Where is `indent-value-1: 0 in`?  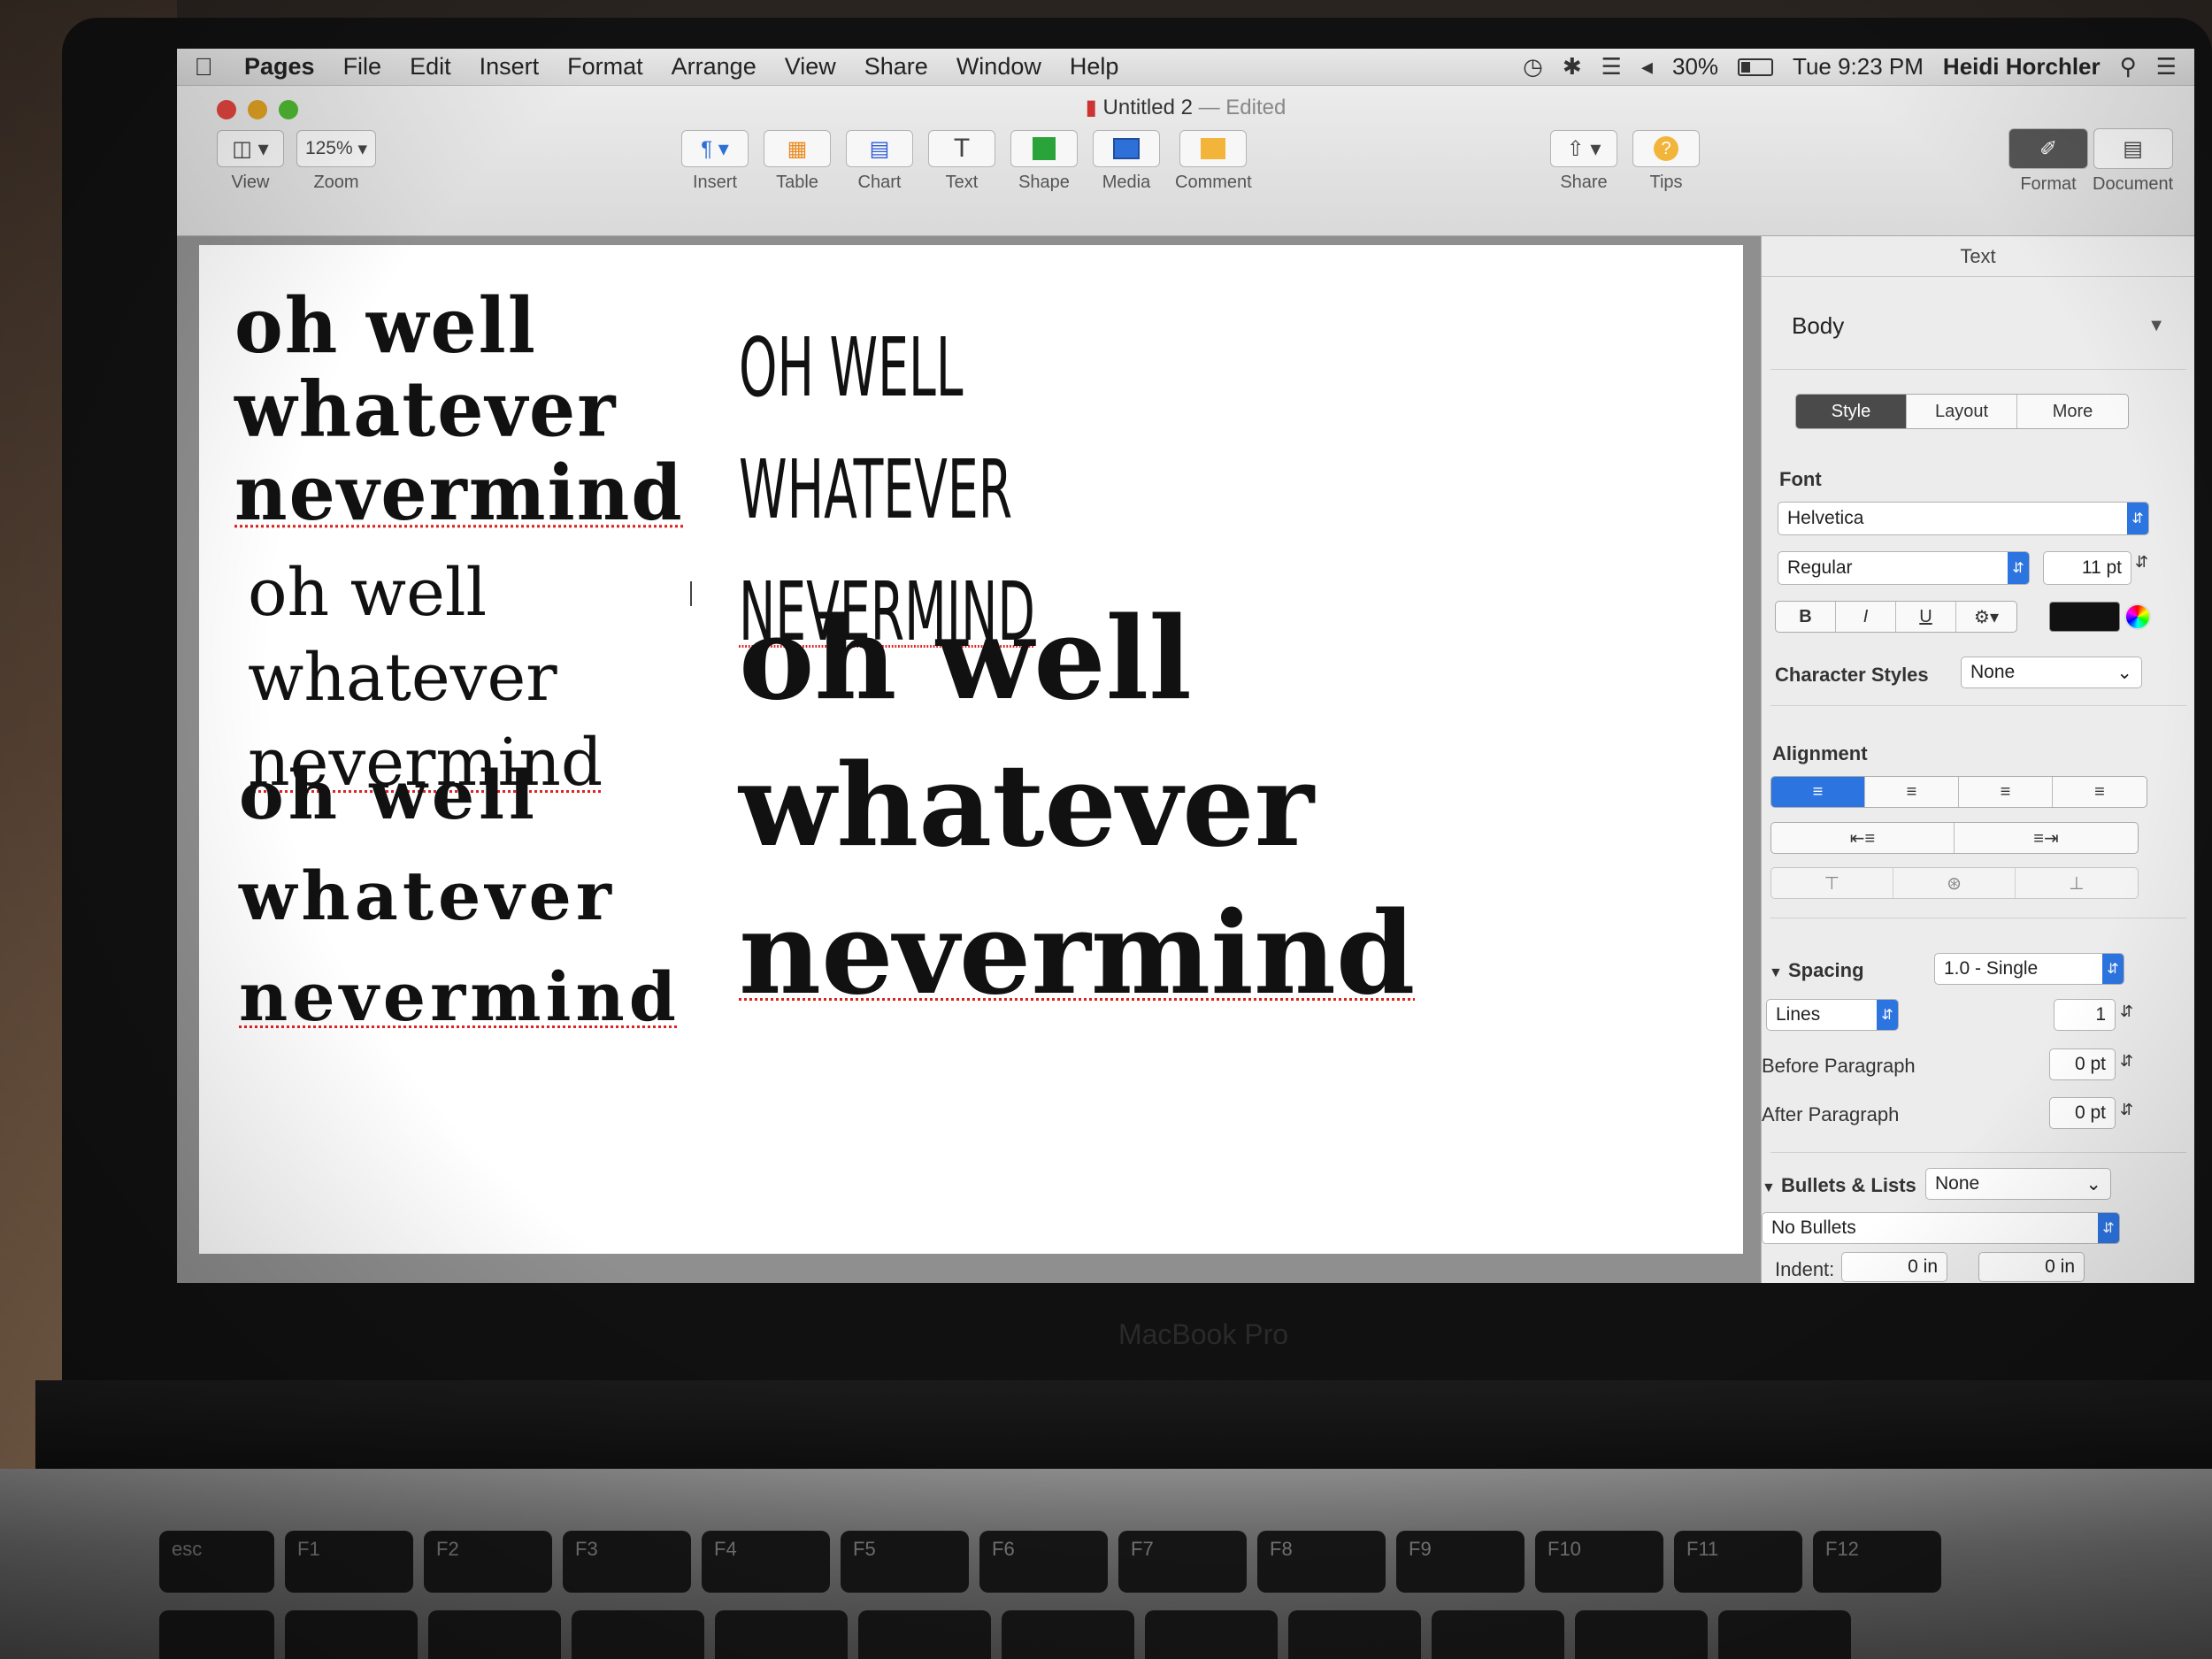
indent-value-1: 0 in is located at coordinates (1923, 1267).